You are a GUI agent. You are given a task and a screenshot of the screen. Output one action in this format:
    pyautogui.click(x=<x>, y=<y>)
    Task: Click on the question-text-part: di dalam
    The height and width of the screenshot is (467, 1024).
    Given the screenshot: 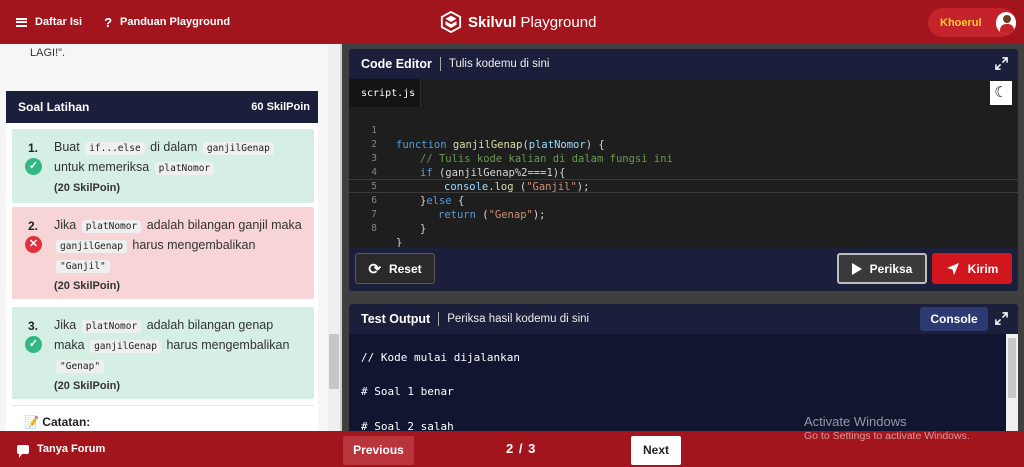 What is the action you would take?
    pyautogui.click(x=174, y=147)
    